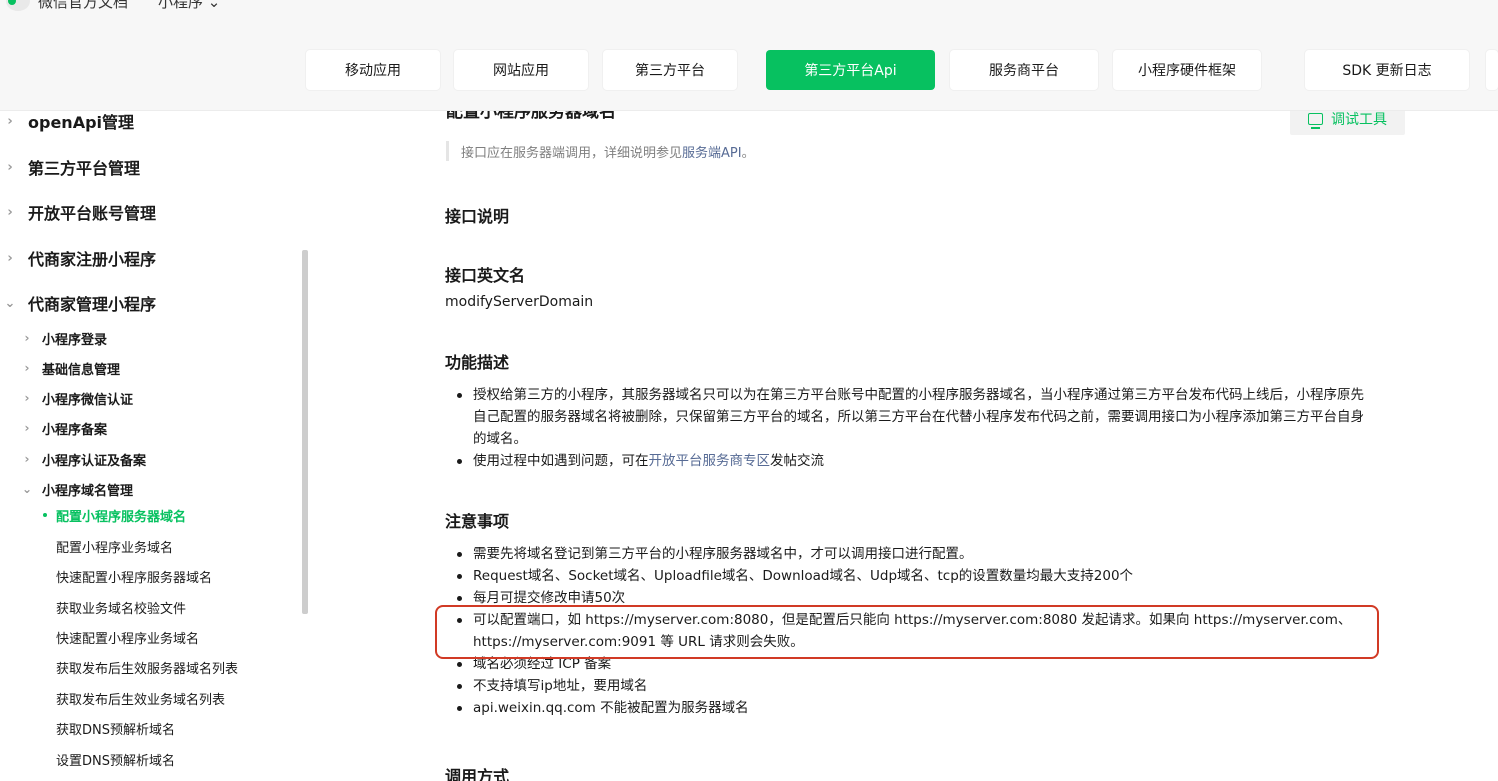 This screenshot has width=1498, height=781. I want to click on monitor-icon, so click(1315, 121).